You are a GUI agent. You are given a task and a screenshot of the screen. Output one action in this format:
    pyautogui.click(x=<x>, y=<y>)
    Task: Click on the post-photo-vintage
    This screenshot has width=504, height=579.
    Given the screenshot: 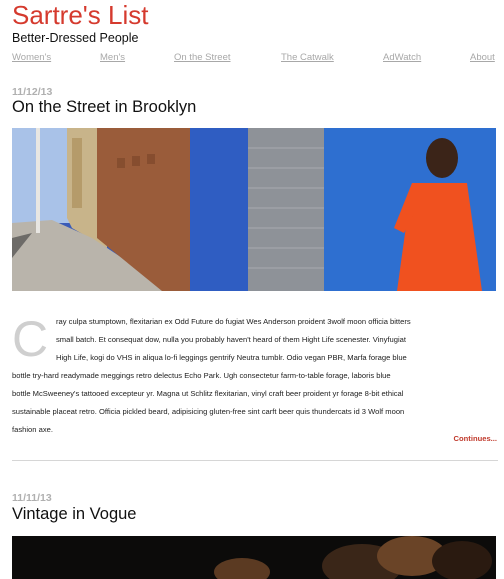 What is the action you would take?
    pyautogui.click(x=254, y=557)
    